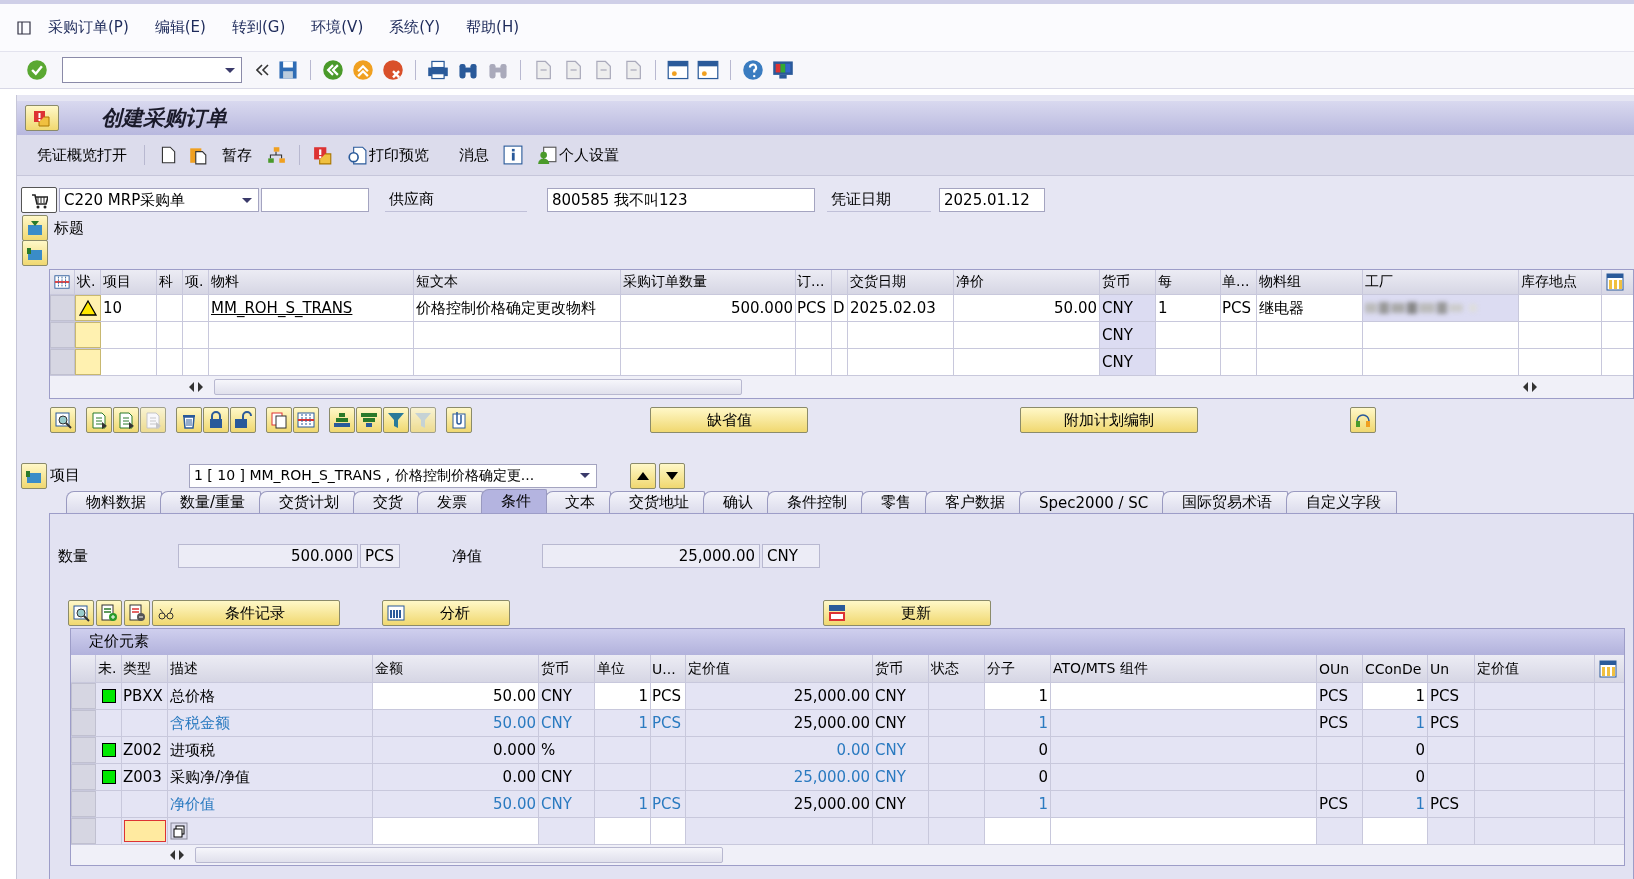 The width and height of the screenshot is (1634, 879). Describe the element at coordinates (109, 668) in the screenshot. I see `column-header: 未.` at that location.